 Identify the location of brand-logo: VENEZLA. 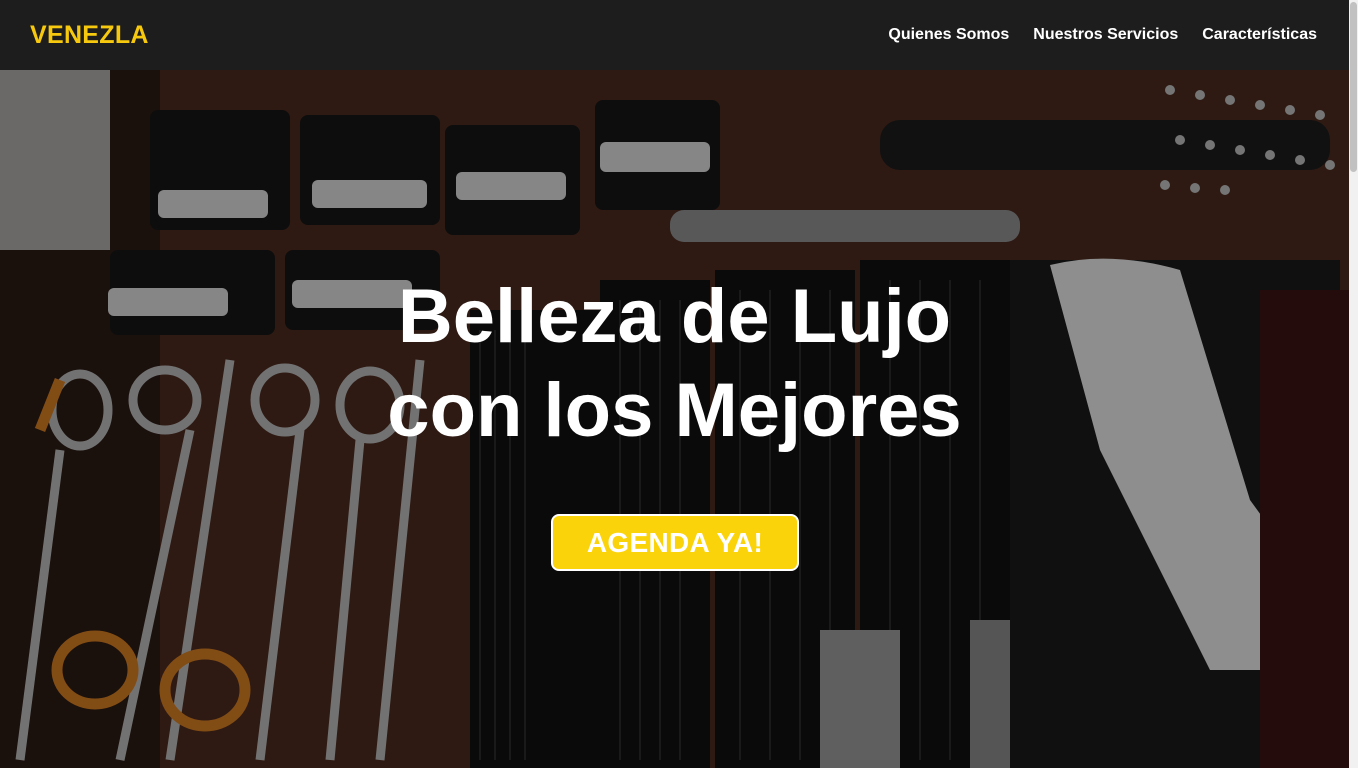
(89, 35).